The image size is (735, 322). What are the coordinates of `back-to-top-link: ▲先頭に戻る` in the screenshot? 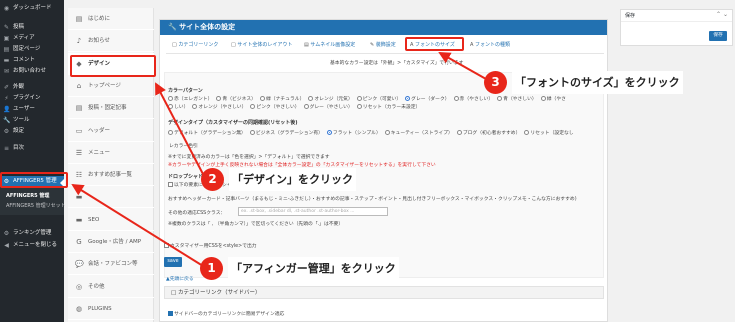 It's located at (180, 278).